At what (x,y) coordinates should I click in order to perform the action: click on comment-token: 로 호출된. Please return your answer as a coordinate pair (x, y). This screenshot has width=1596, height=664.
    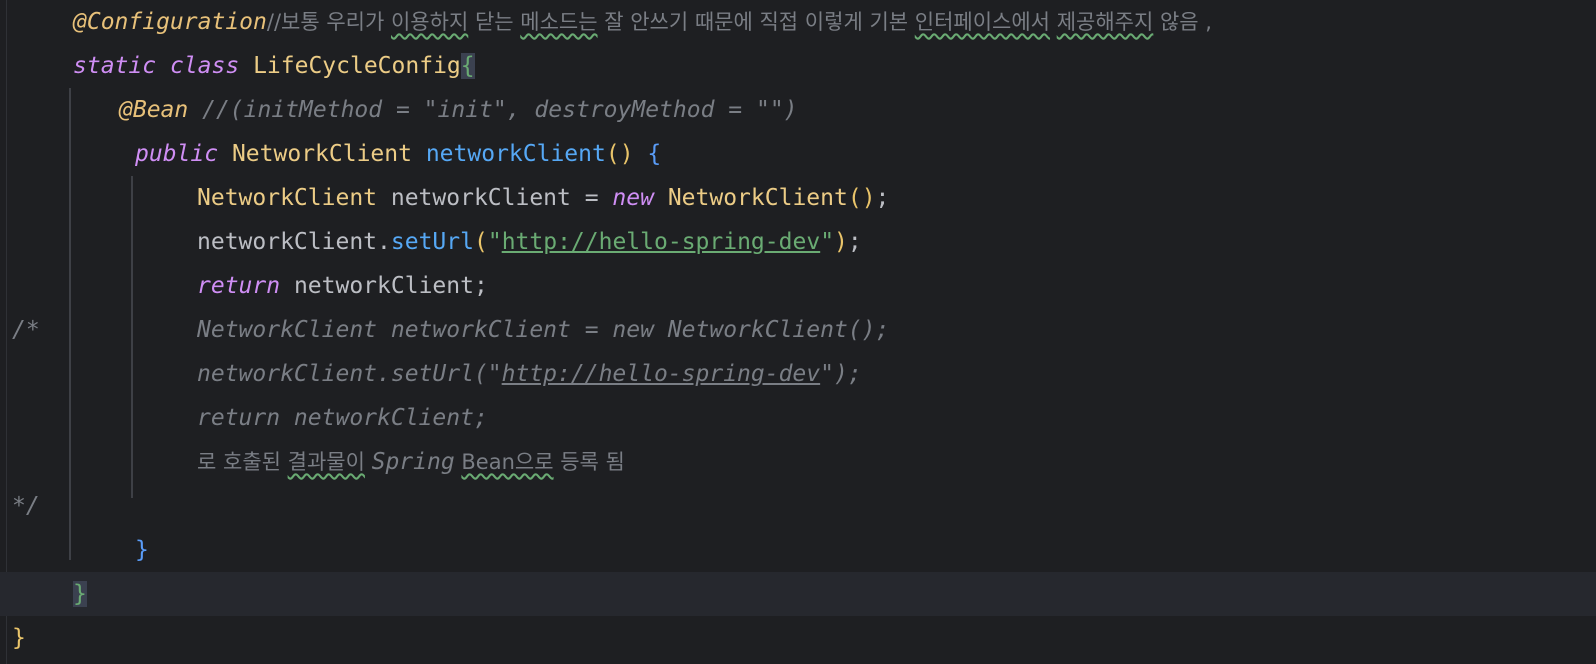
    Looking at the image, I should click on (242, 462).